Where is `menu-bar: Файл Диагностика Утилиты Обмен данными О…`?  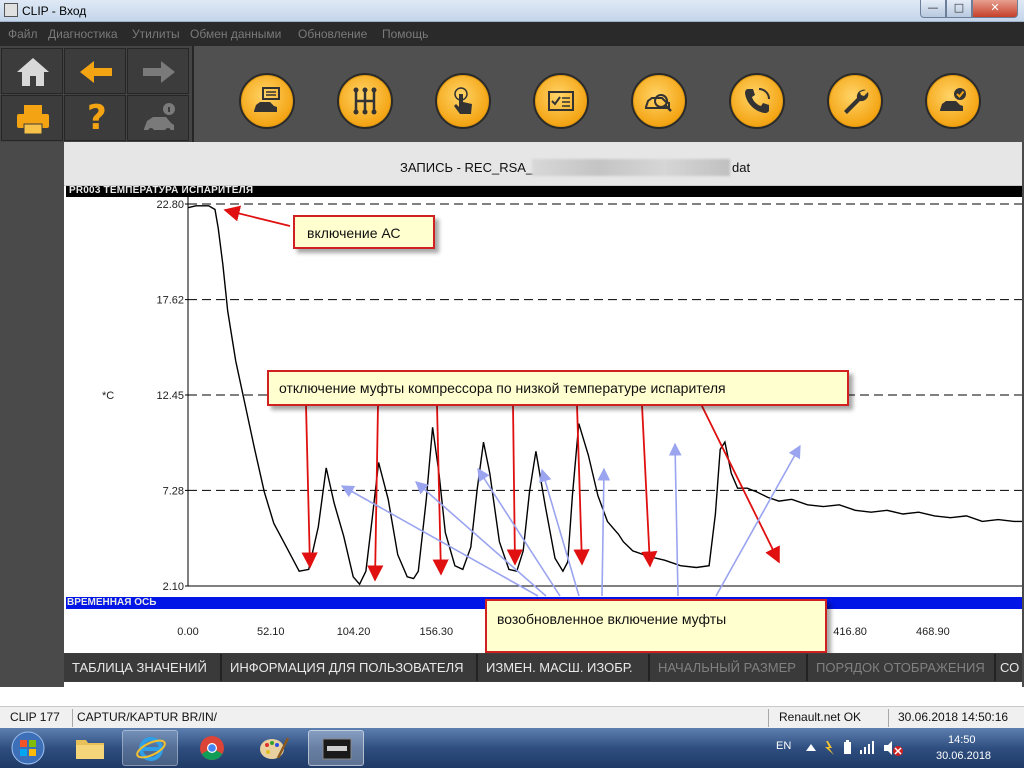
menu-bar: Файл Диагностика Утилиты Обмен данными О… is located at coordinates (512, 34).